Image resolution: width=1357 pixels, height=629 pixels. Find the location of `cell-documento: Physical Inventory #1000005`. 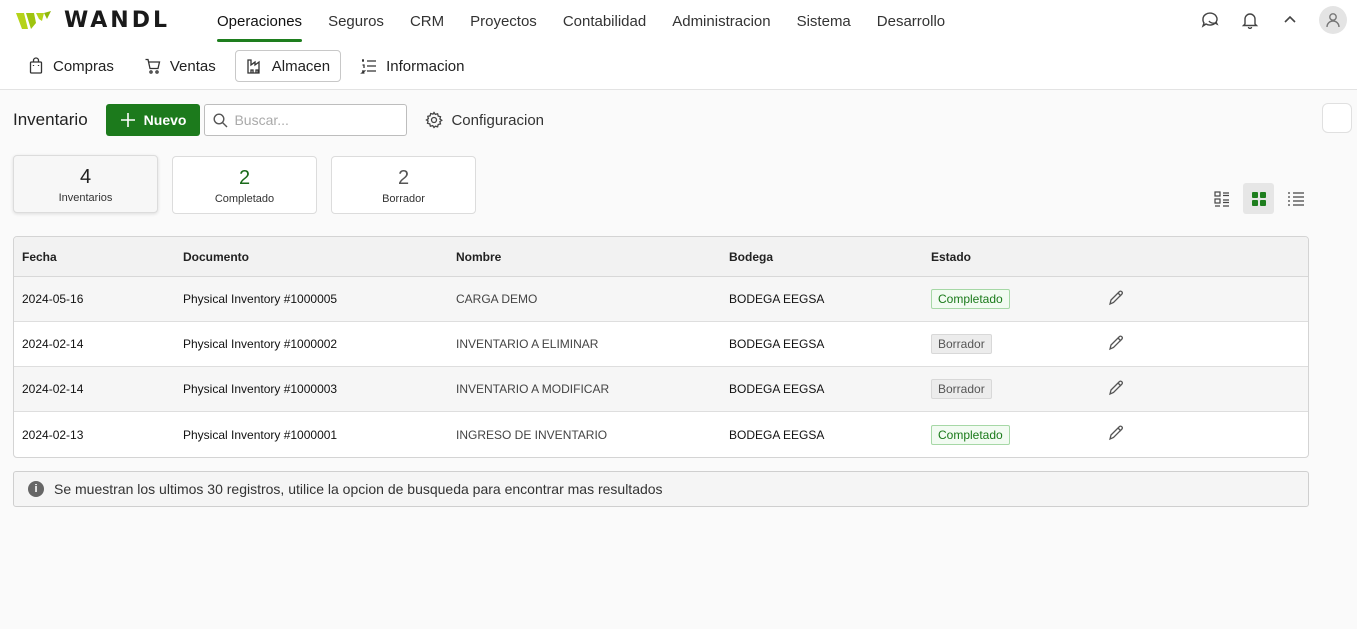

cell-documento: Physical Inventory #1000005 is located at coordinates (319, 299).